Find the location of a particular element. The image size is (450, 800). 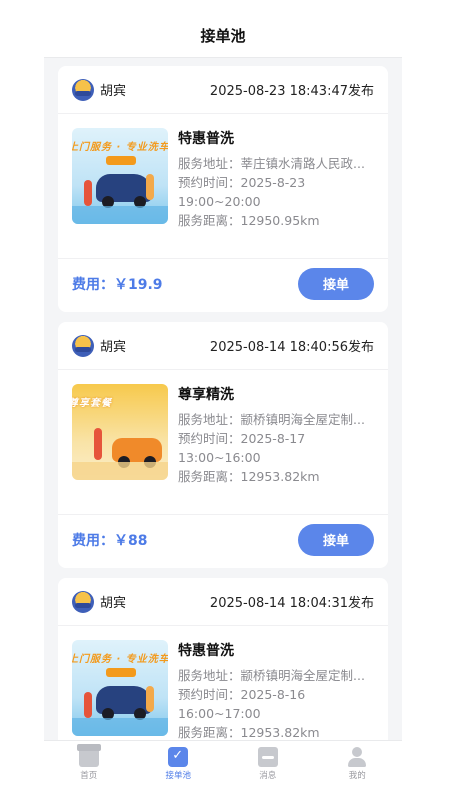

order-card-header: 胡宾 2025-08-14 18:04:31发布 is located at coordinates (223, 602).